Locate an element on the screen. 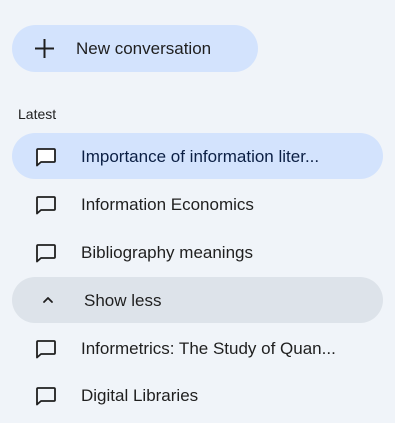 This screenshot has width=395, height=423. show-less-label: Show less is located at coordinates (123, 300).